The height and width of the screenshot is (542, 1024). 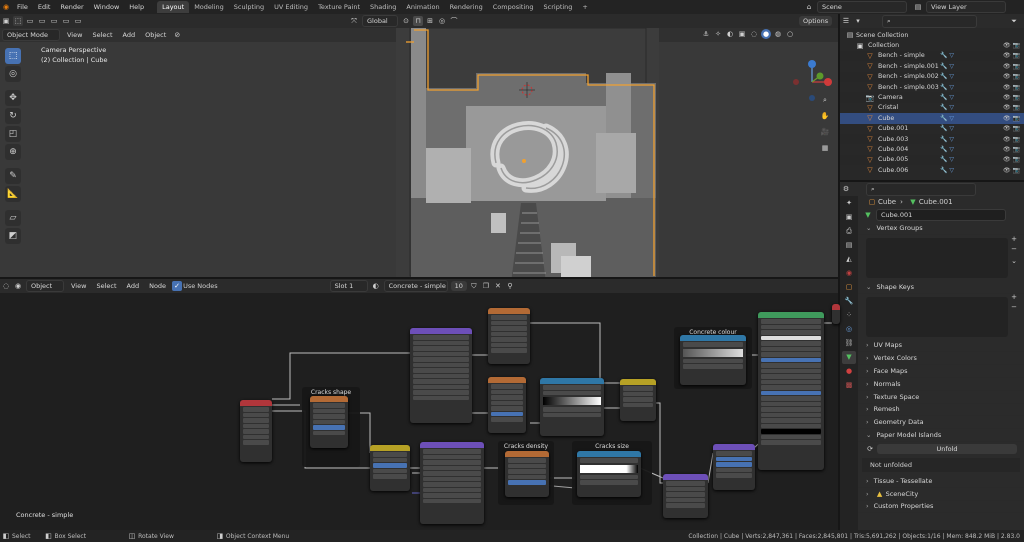 What do you see at coordinates (932, 139) in the screenshot?
I see `outliner-row: ▽ Cube.003 🔧 ▽ 👁 📷` at bounding box center [932, 139].